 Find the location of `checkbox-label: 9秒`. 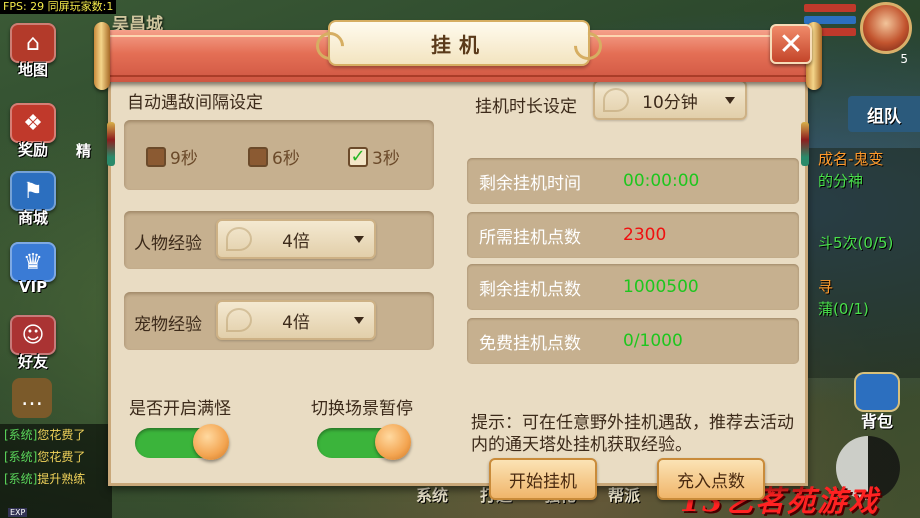

checkbox-label: 9秒 is located at coordinates (184, 159).